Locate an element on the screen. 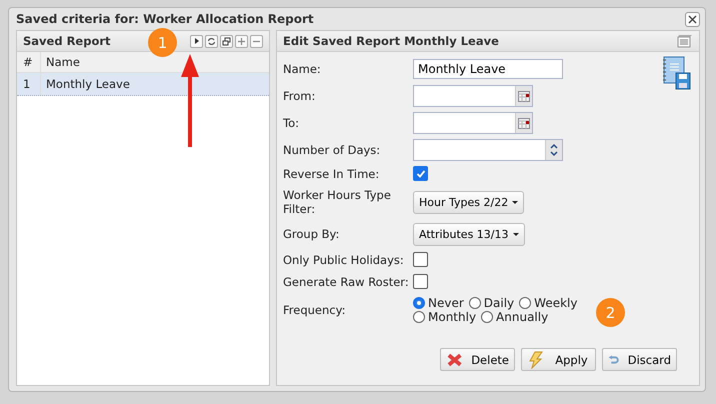 The height and width of the screenshot is (404, 716). close-icon is located at coordinates (692, 19).